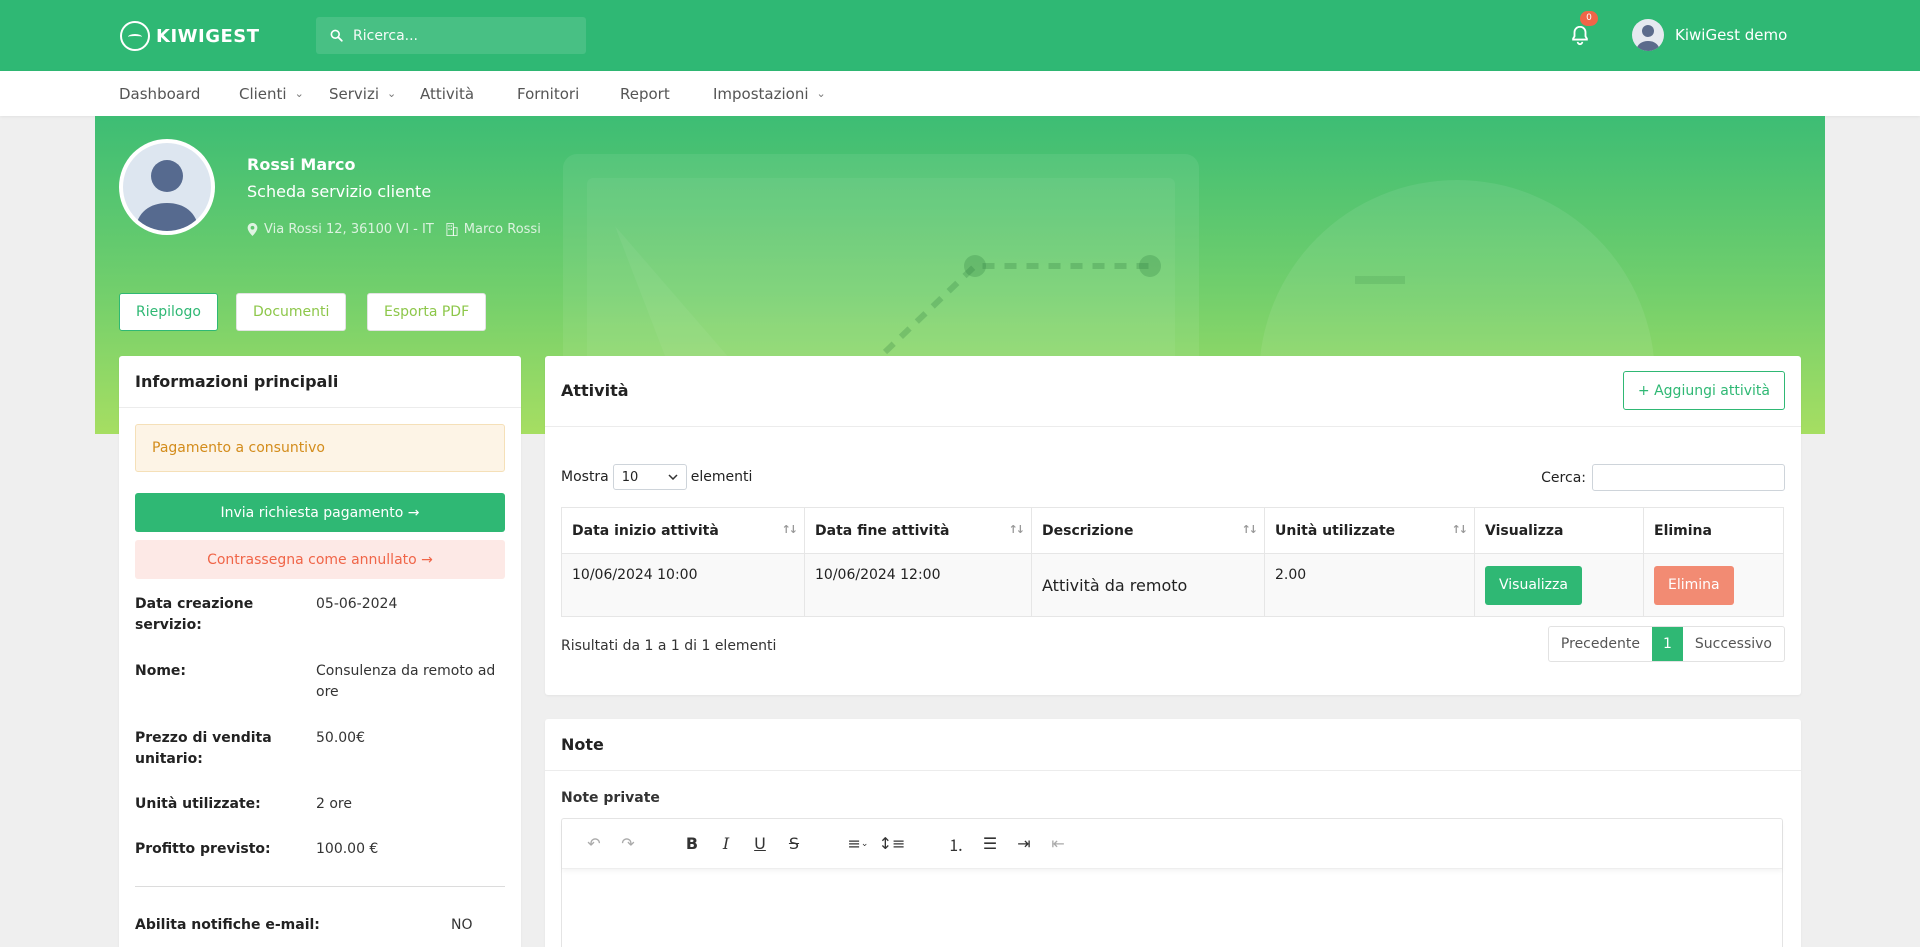 The width and height of the screenshot is (1920, 947). I want to click on menu-item-dashboard: Dashboard, so click(159, 93).